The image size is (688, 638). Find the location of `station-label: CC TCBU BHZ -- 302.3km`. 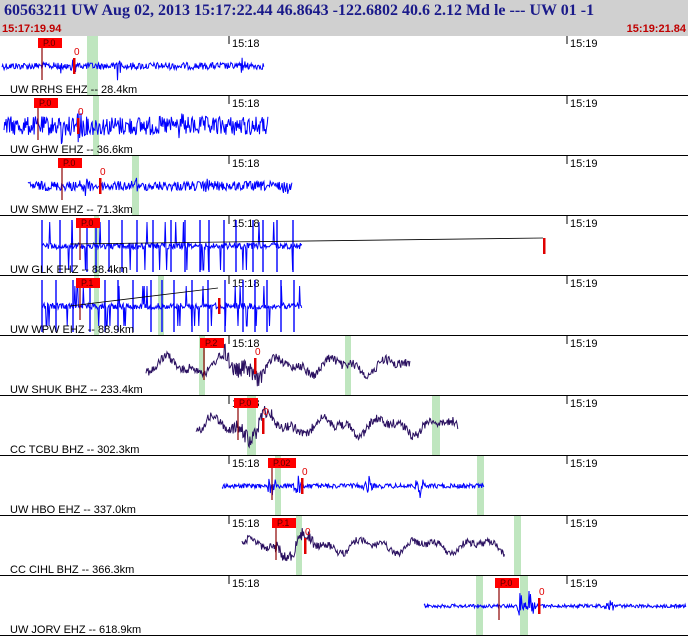

station-label: CC TCBU BHZ -- 302.3km is located at coordinates (74, 450).